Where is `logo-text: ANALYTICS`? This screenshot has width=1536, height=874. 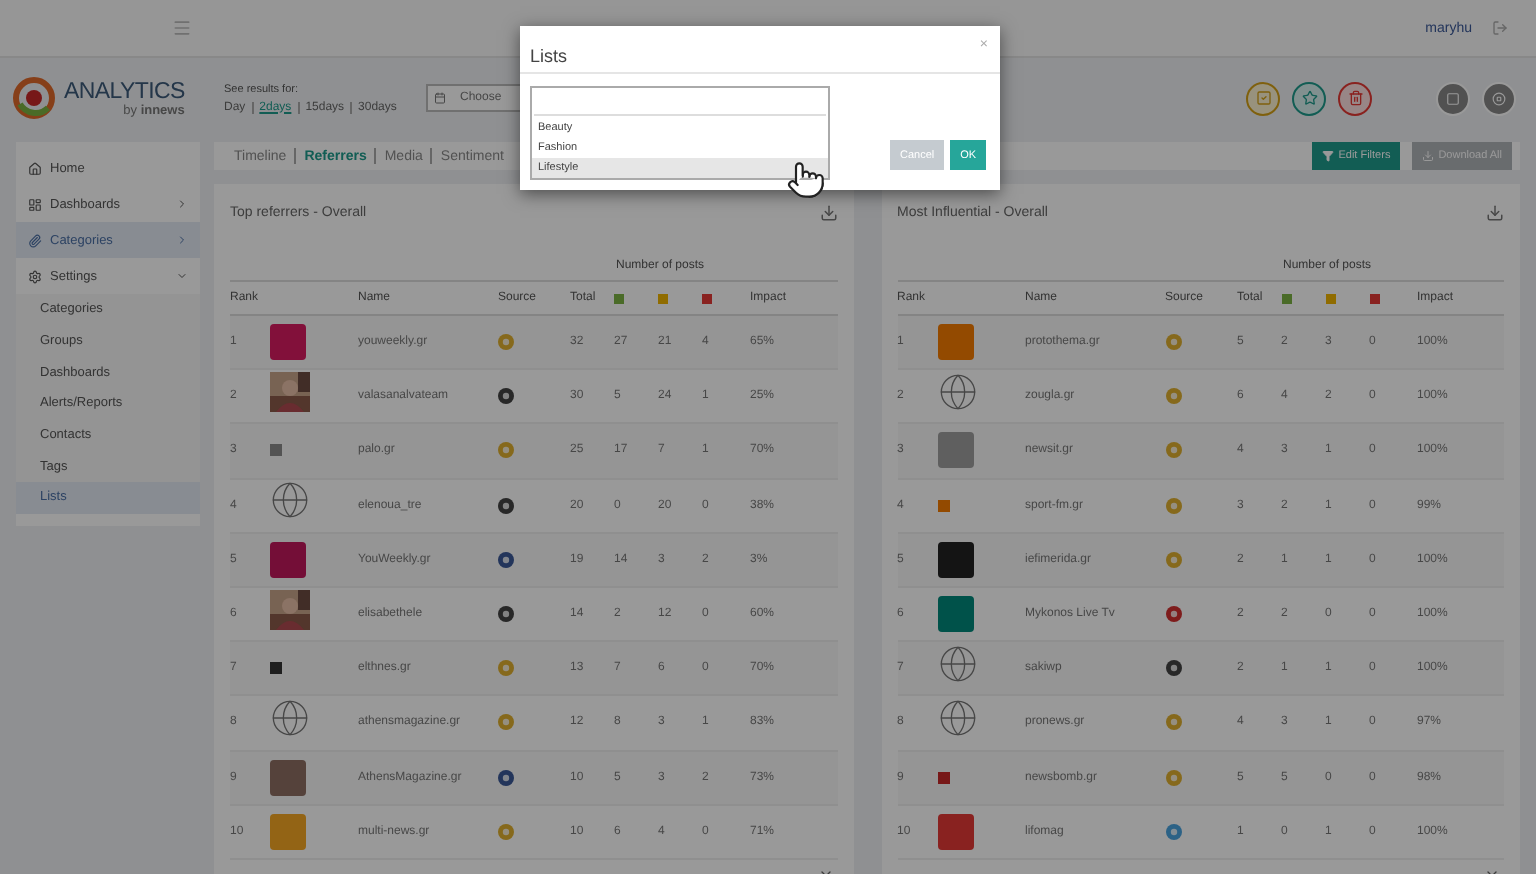
logo-text: ANALYTICS is located at coordinates (124, 91).